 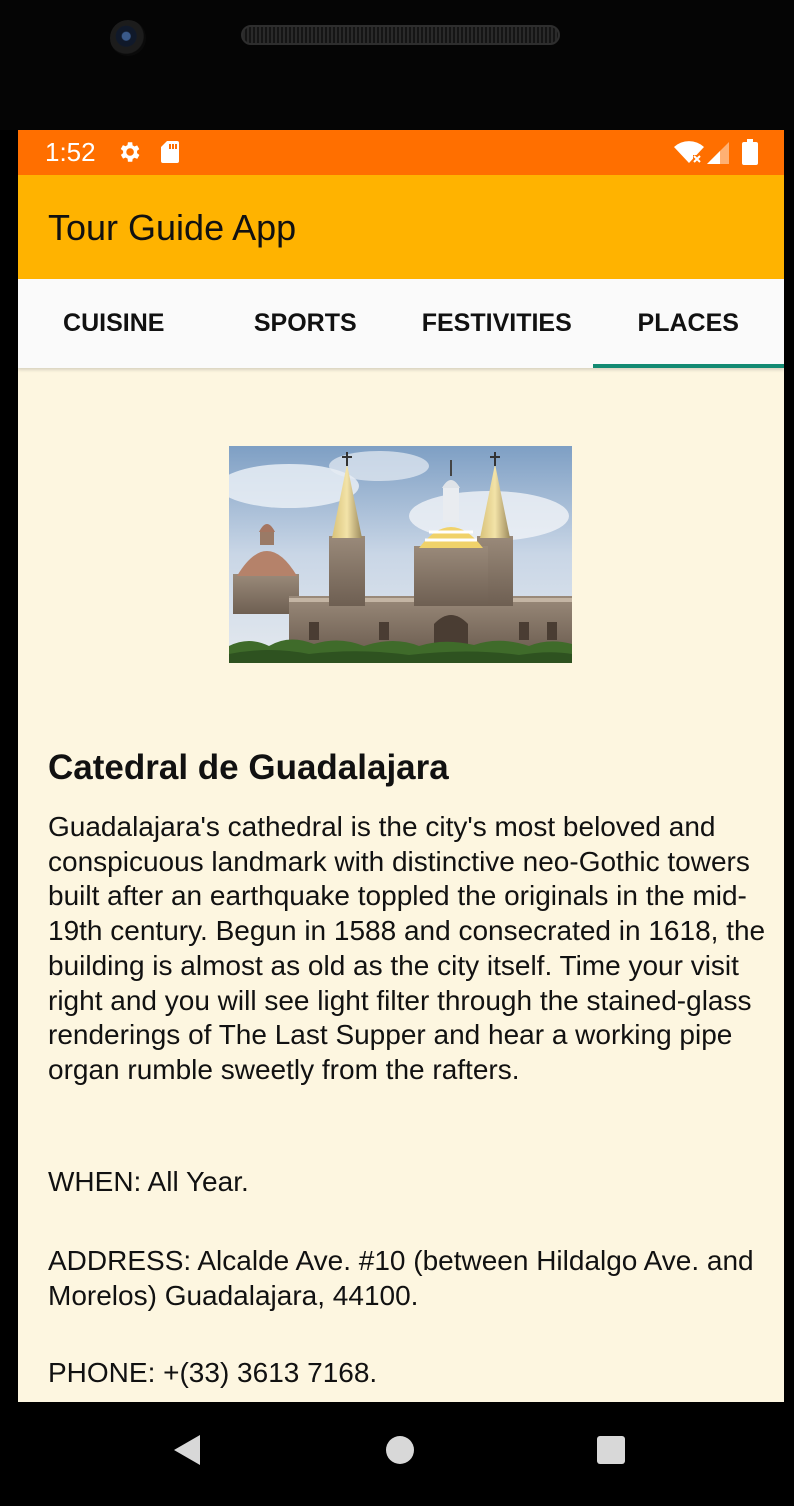 What do you see at coordinates (400, 554) in the screenshot?
I see `cathedral-image` at bounding box center [400, 554].